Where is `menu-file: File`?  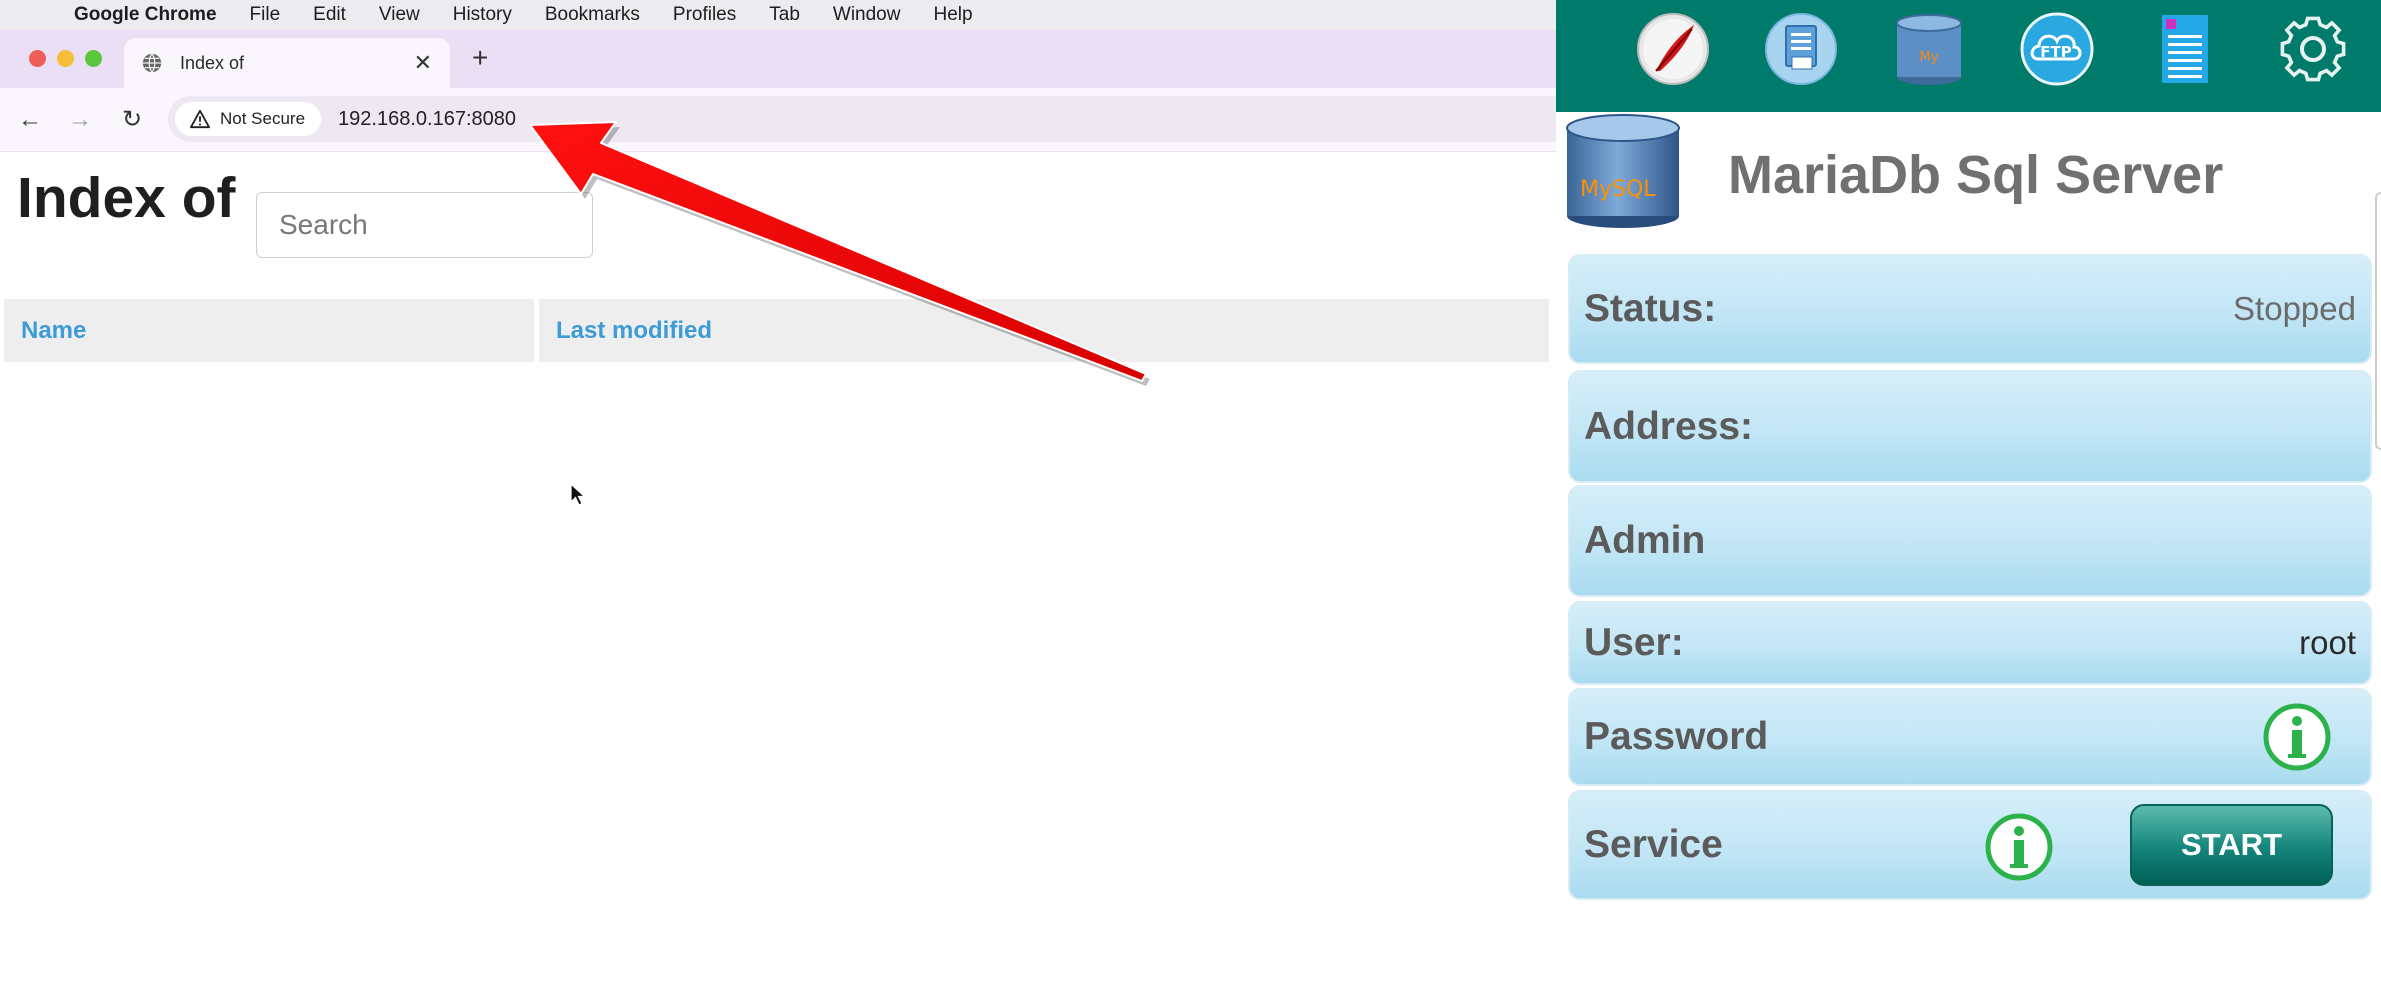
menu-file: File is located at coordinates (265, 15).